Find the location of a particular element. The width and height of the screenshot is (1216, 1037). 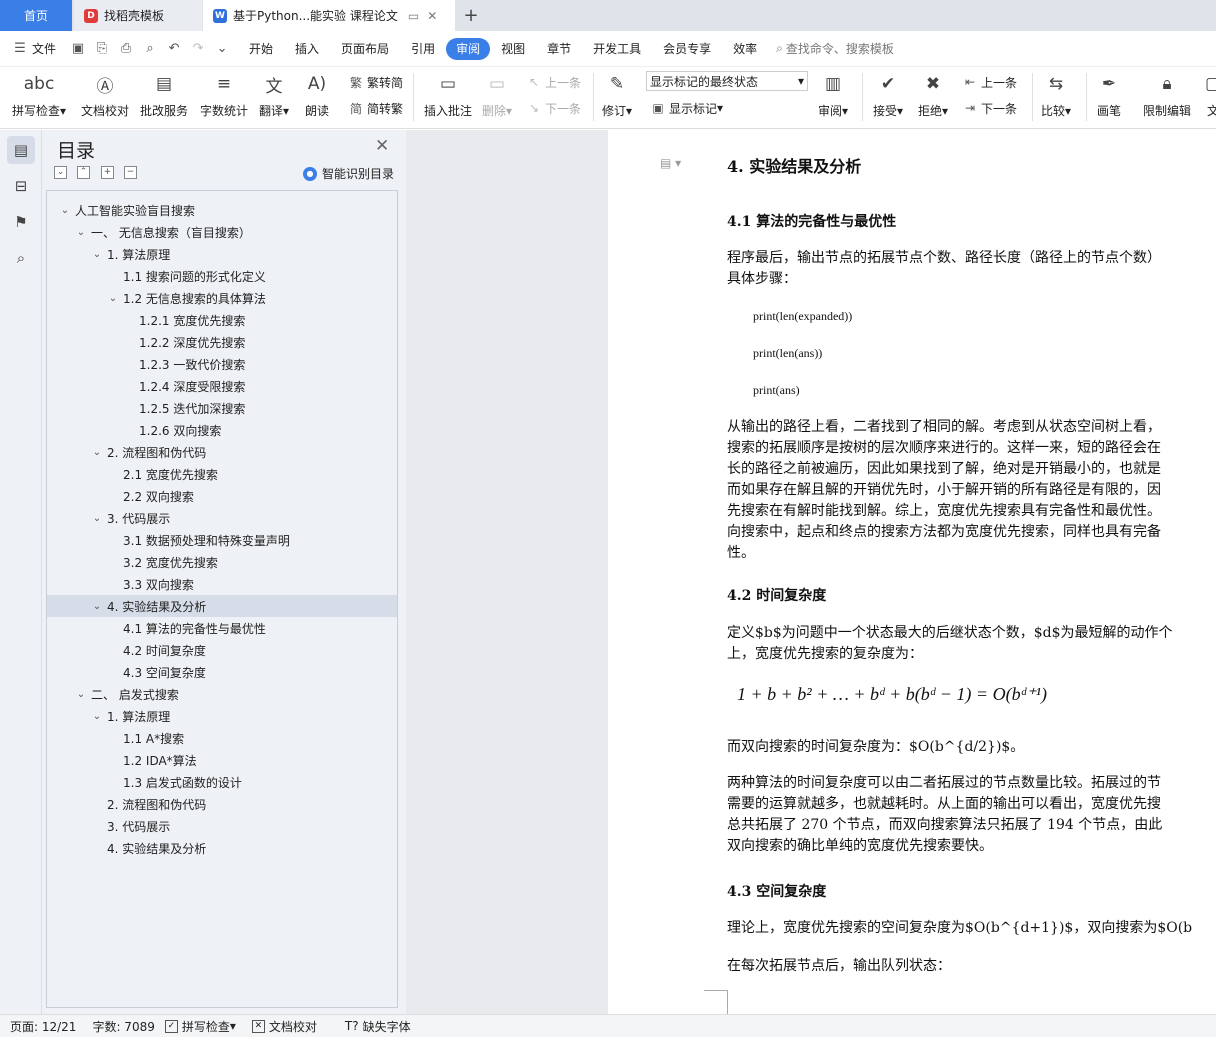

print-preview-icon: ⌕ is located at coordinates (150, 49).